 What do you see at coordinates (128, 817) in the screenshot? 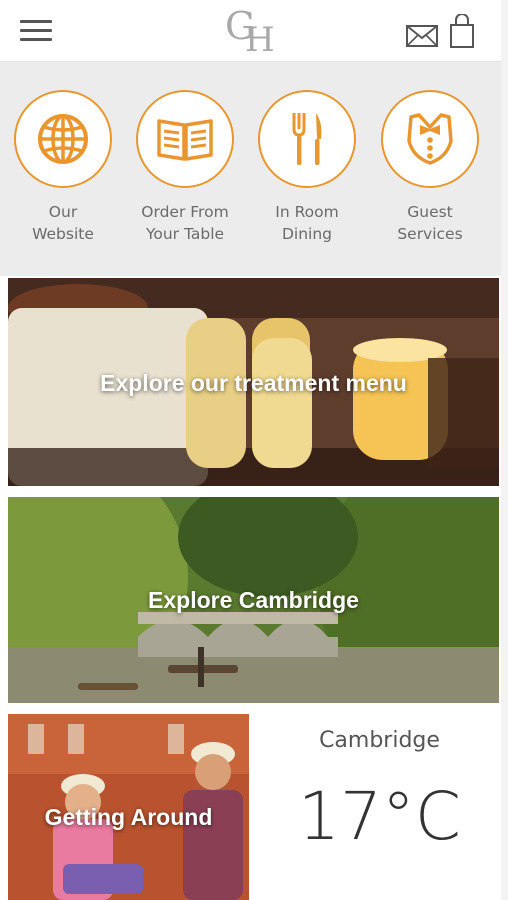
I see `tile-caption: Getting Around` at bounding box center [128, 817].